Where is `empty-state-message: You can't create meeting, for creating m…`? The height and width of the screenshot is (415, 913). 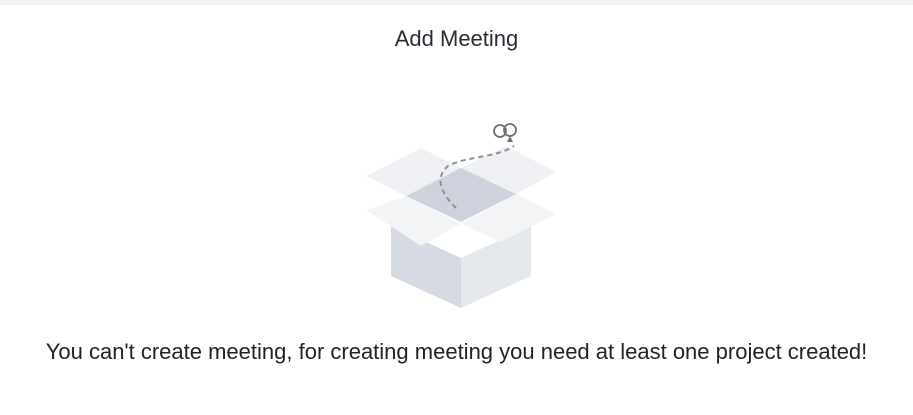
empty-state-message: You can't create meeting, for creating m… is located at coordinates (456, 351).